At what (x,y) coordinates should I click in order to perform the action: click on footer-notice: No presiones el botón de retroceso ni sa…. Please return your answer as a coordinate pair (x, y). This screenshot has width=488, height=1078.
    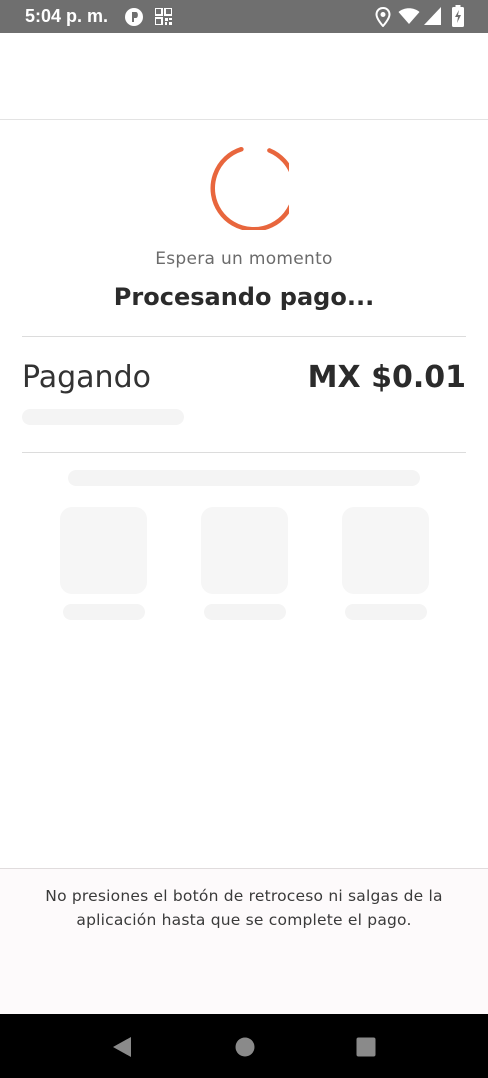
    Looking at the image, I should click on (244, 908).